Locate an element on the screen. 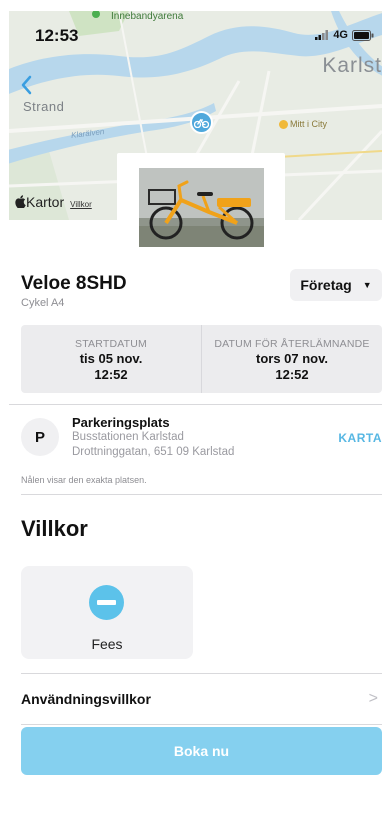 The height and width of the screenshot is (831, 382). bike-location-pin is located at coordinates (201, 122).